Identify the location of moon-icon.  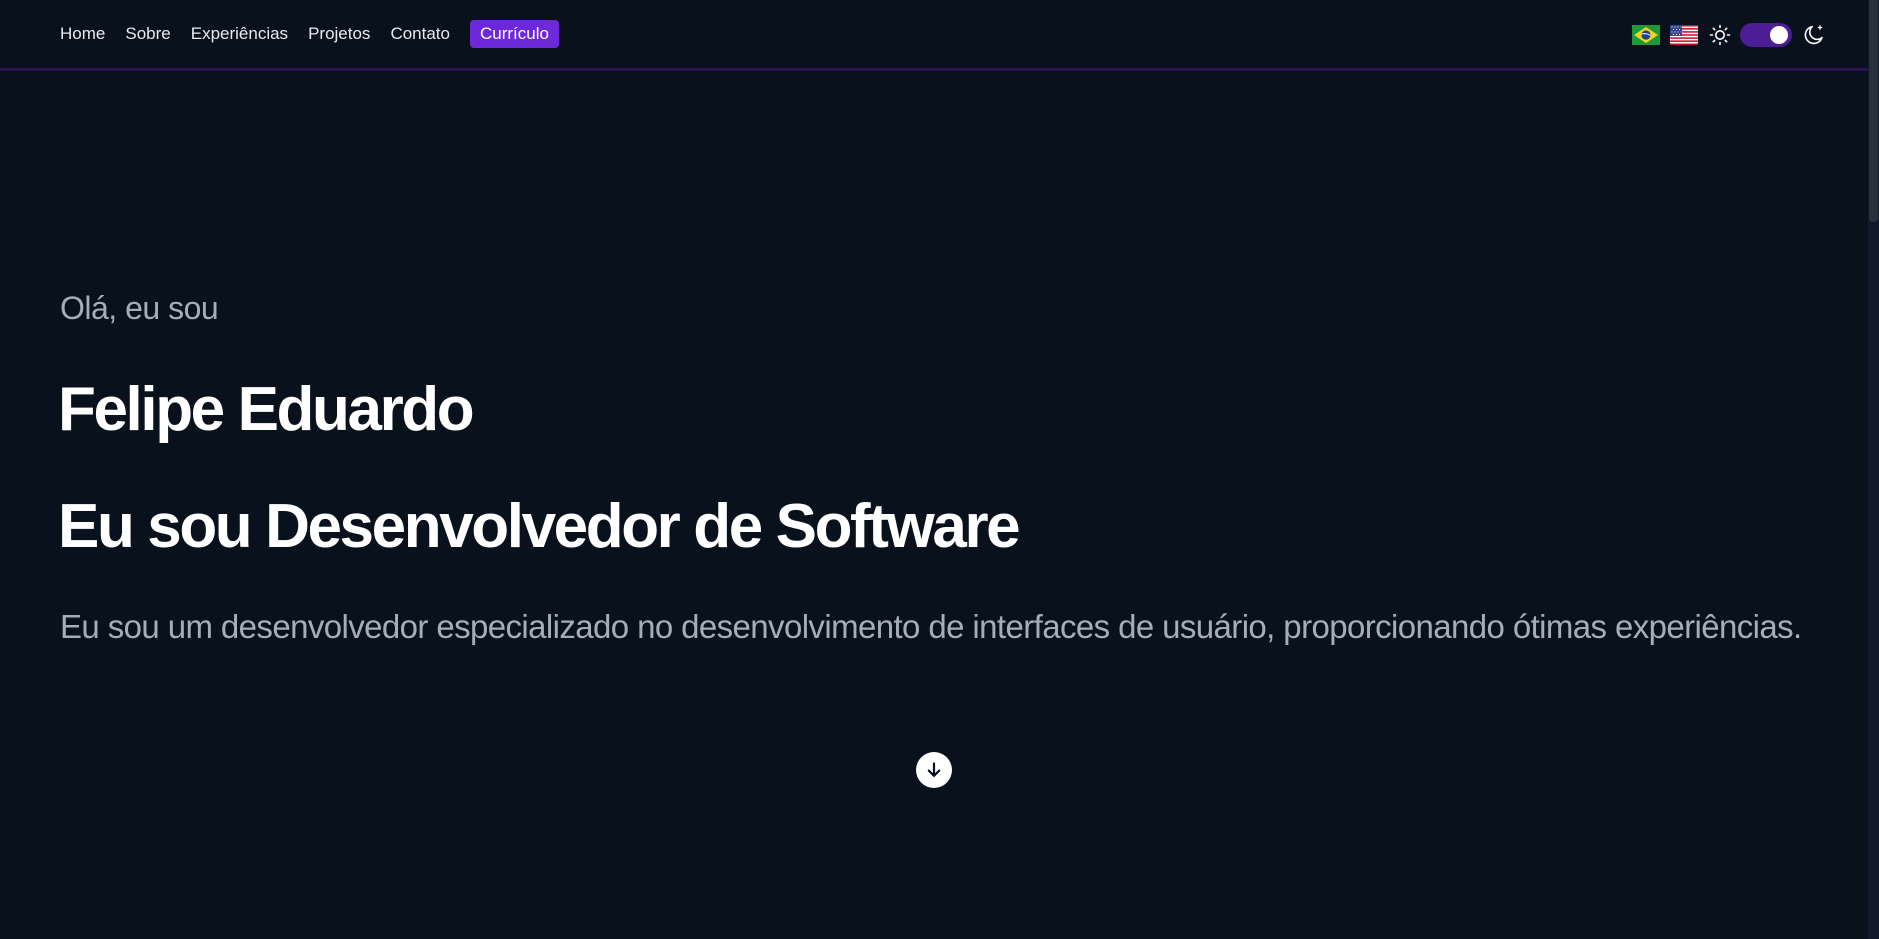
(1813, 35).